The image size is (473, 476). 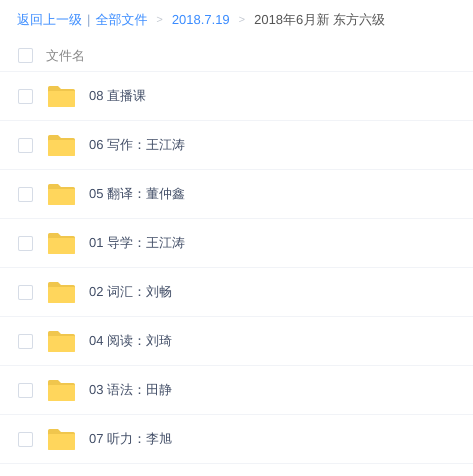 I want to click on folder-name: 02 词汇：刘畅, so click(x=130, y=292).